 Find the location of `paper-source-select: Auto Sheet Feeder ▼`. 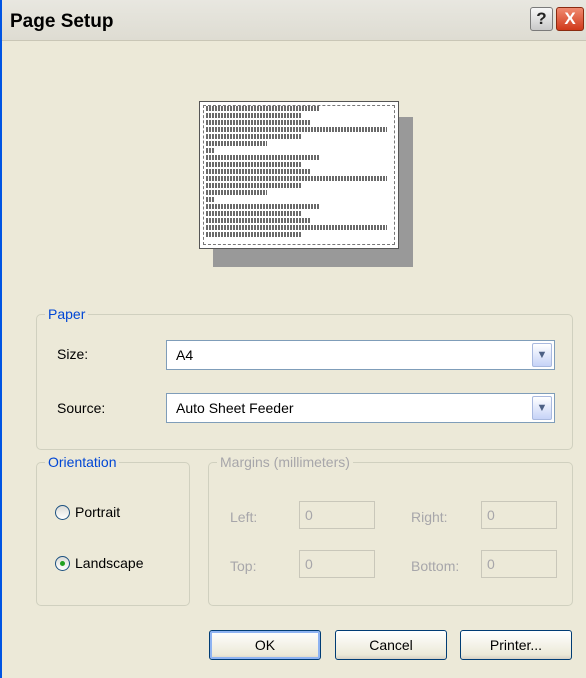

paper-source-select: Auto Sheet Feeder ▼ is located at coordinates (360, 408).